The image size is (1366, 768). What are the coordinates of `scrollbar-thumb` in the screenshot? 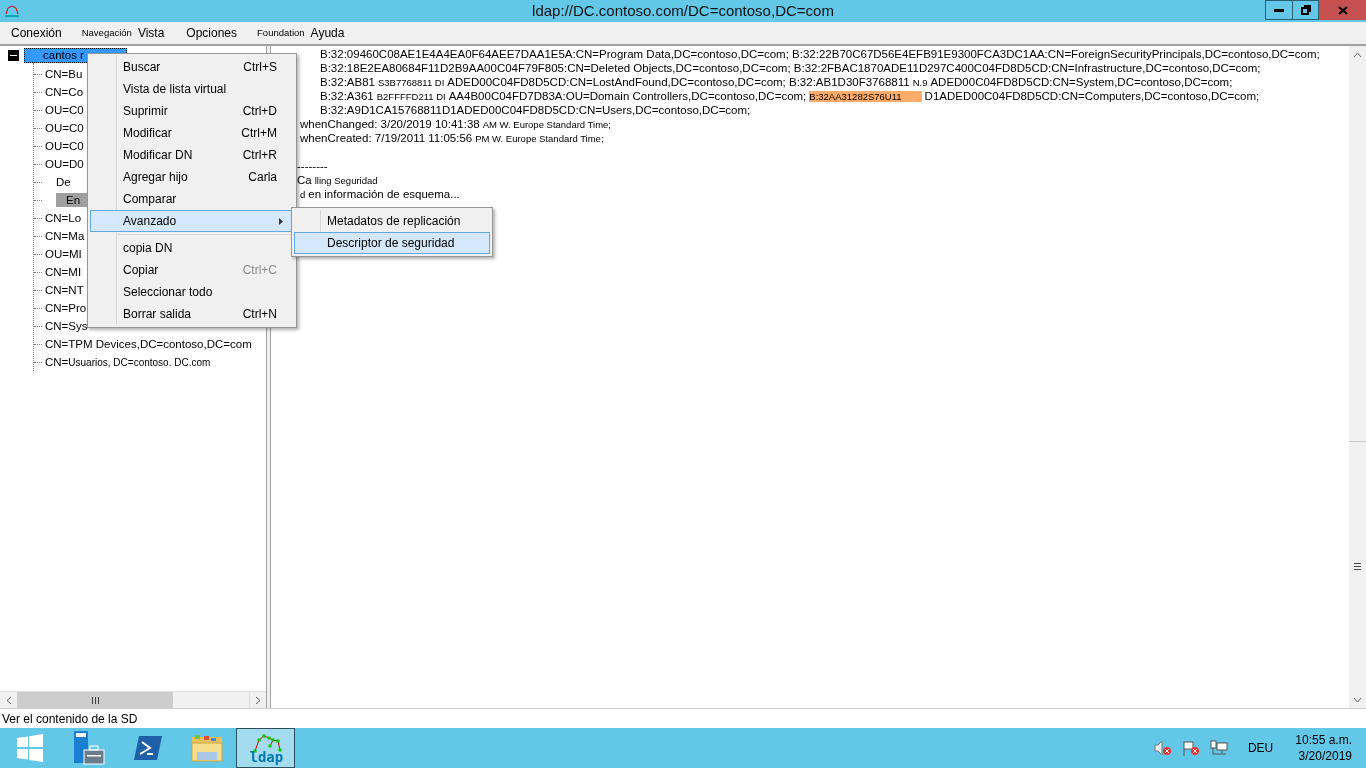 It's located at (95, 700).